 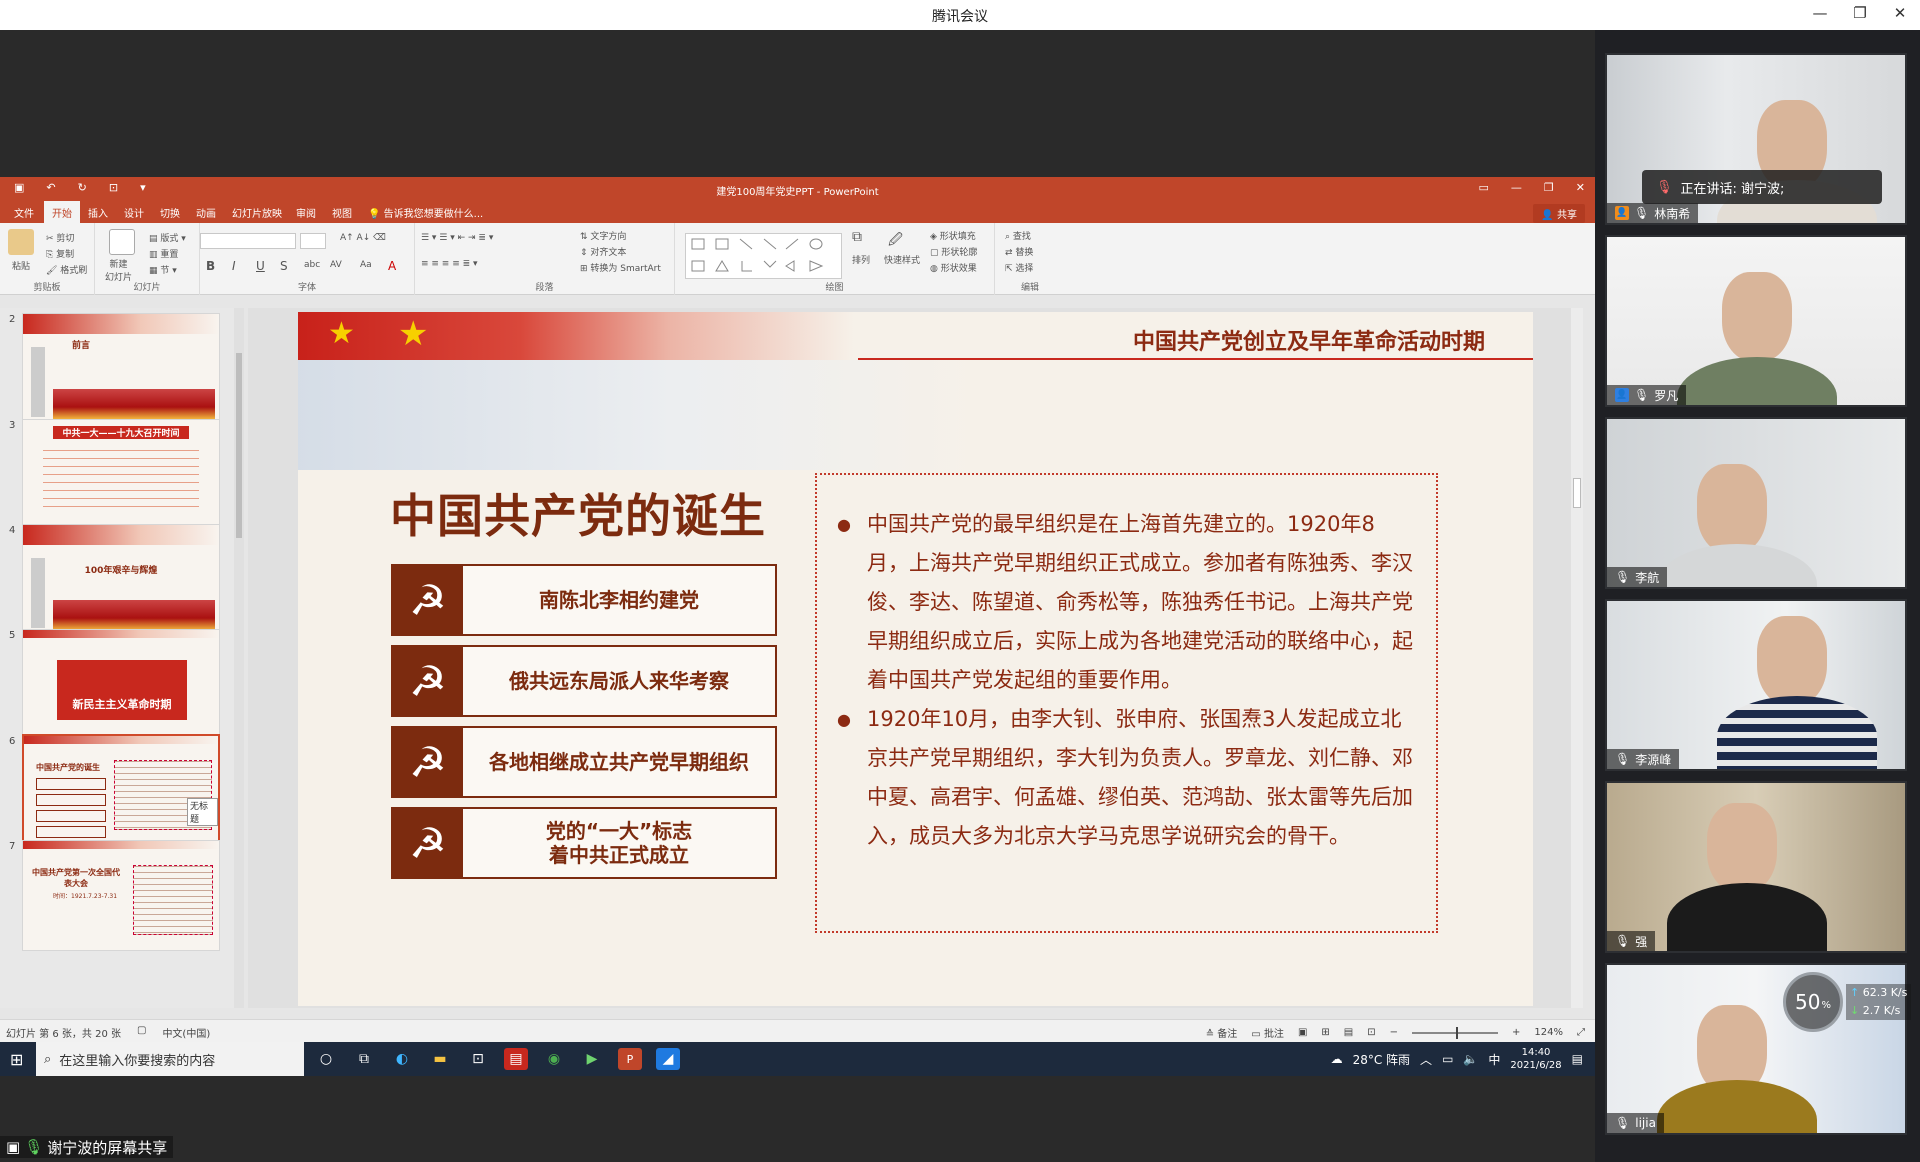 What do you see at coordinates (98, 212) in the screenshot?
I see `tab-insert: 插入` at bounding box center [98, 212].